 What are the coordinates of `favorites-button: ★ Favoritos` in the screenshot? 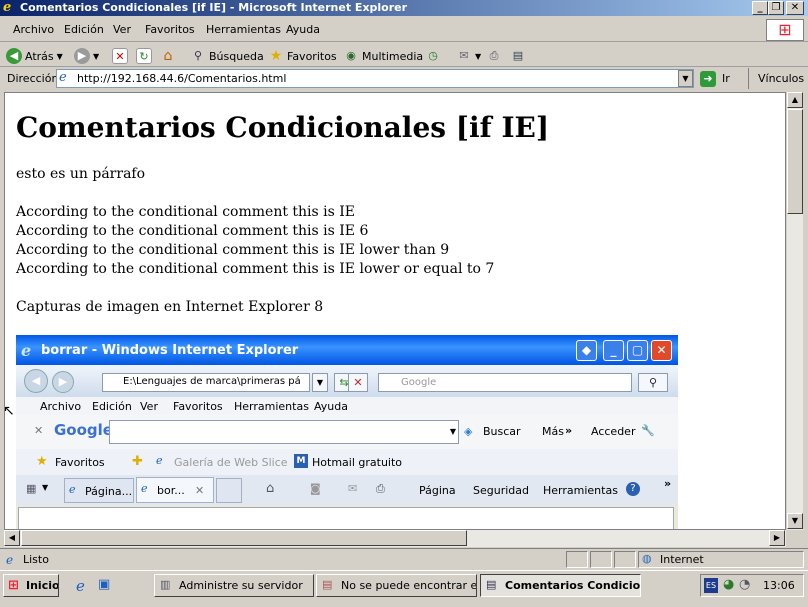 It's located at (302, 56).